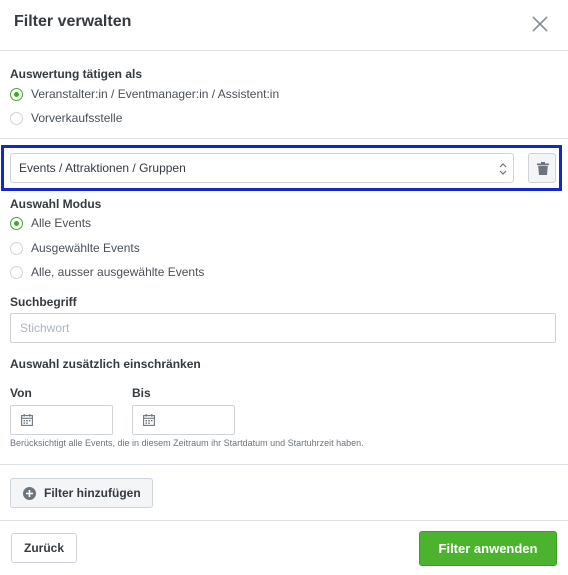  I want to click on trash-icon, so click(543, 168).